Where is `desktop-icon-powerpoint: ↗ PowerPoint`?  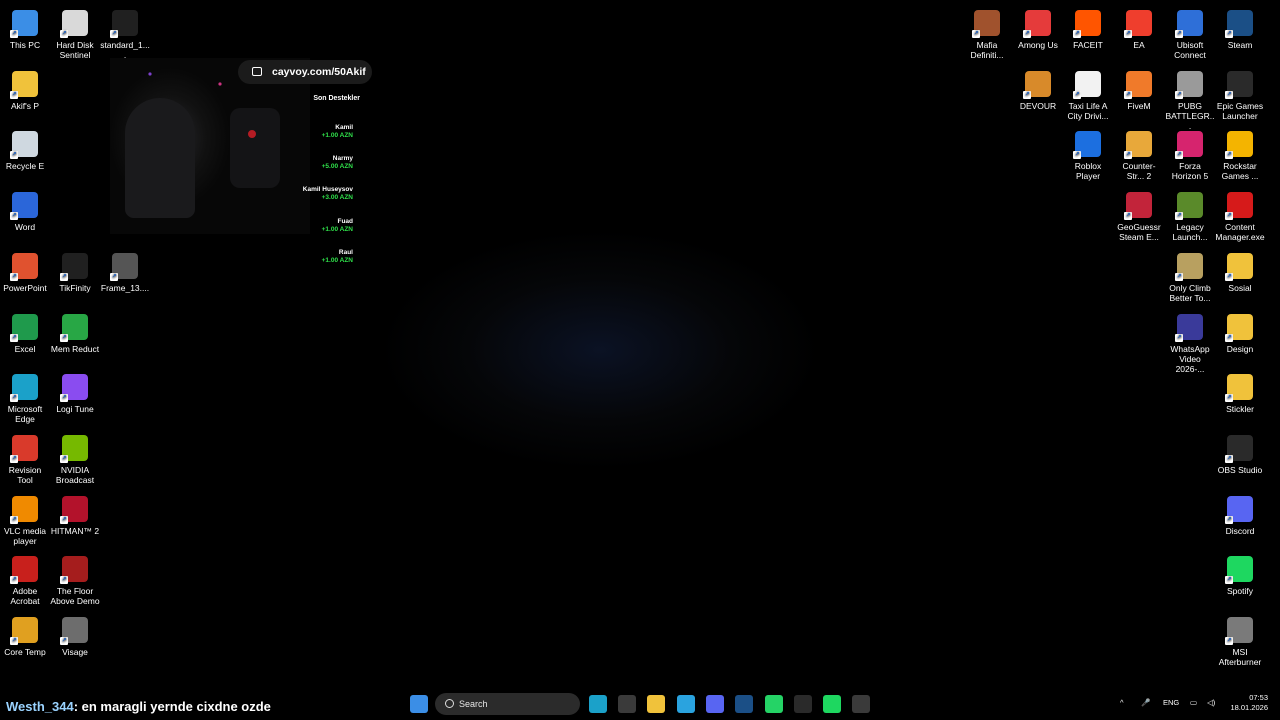 desktop-icon-powerpoint: ↗ PowerPoint is located at coordinates (25, 270).